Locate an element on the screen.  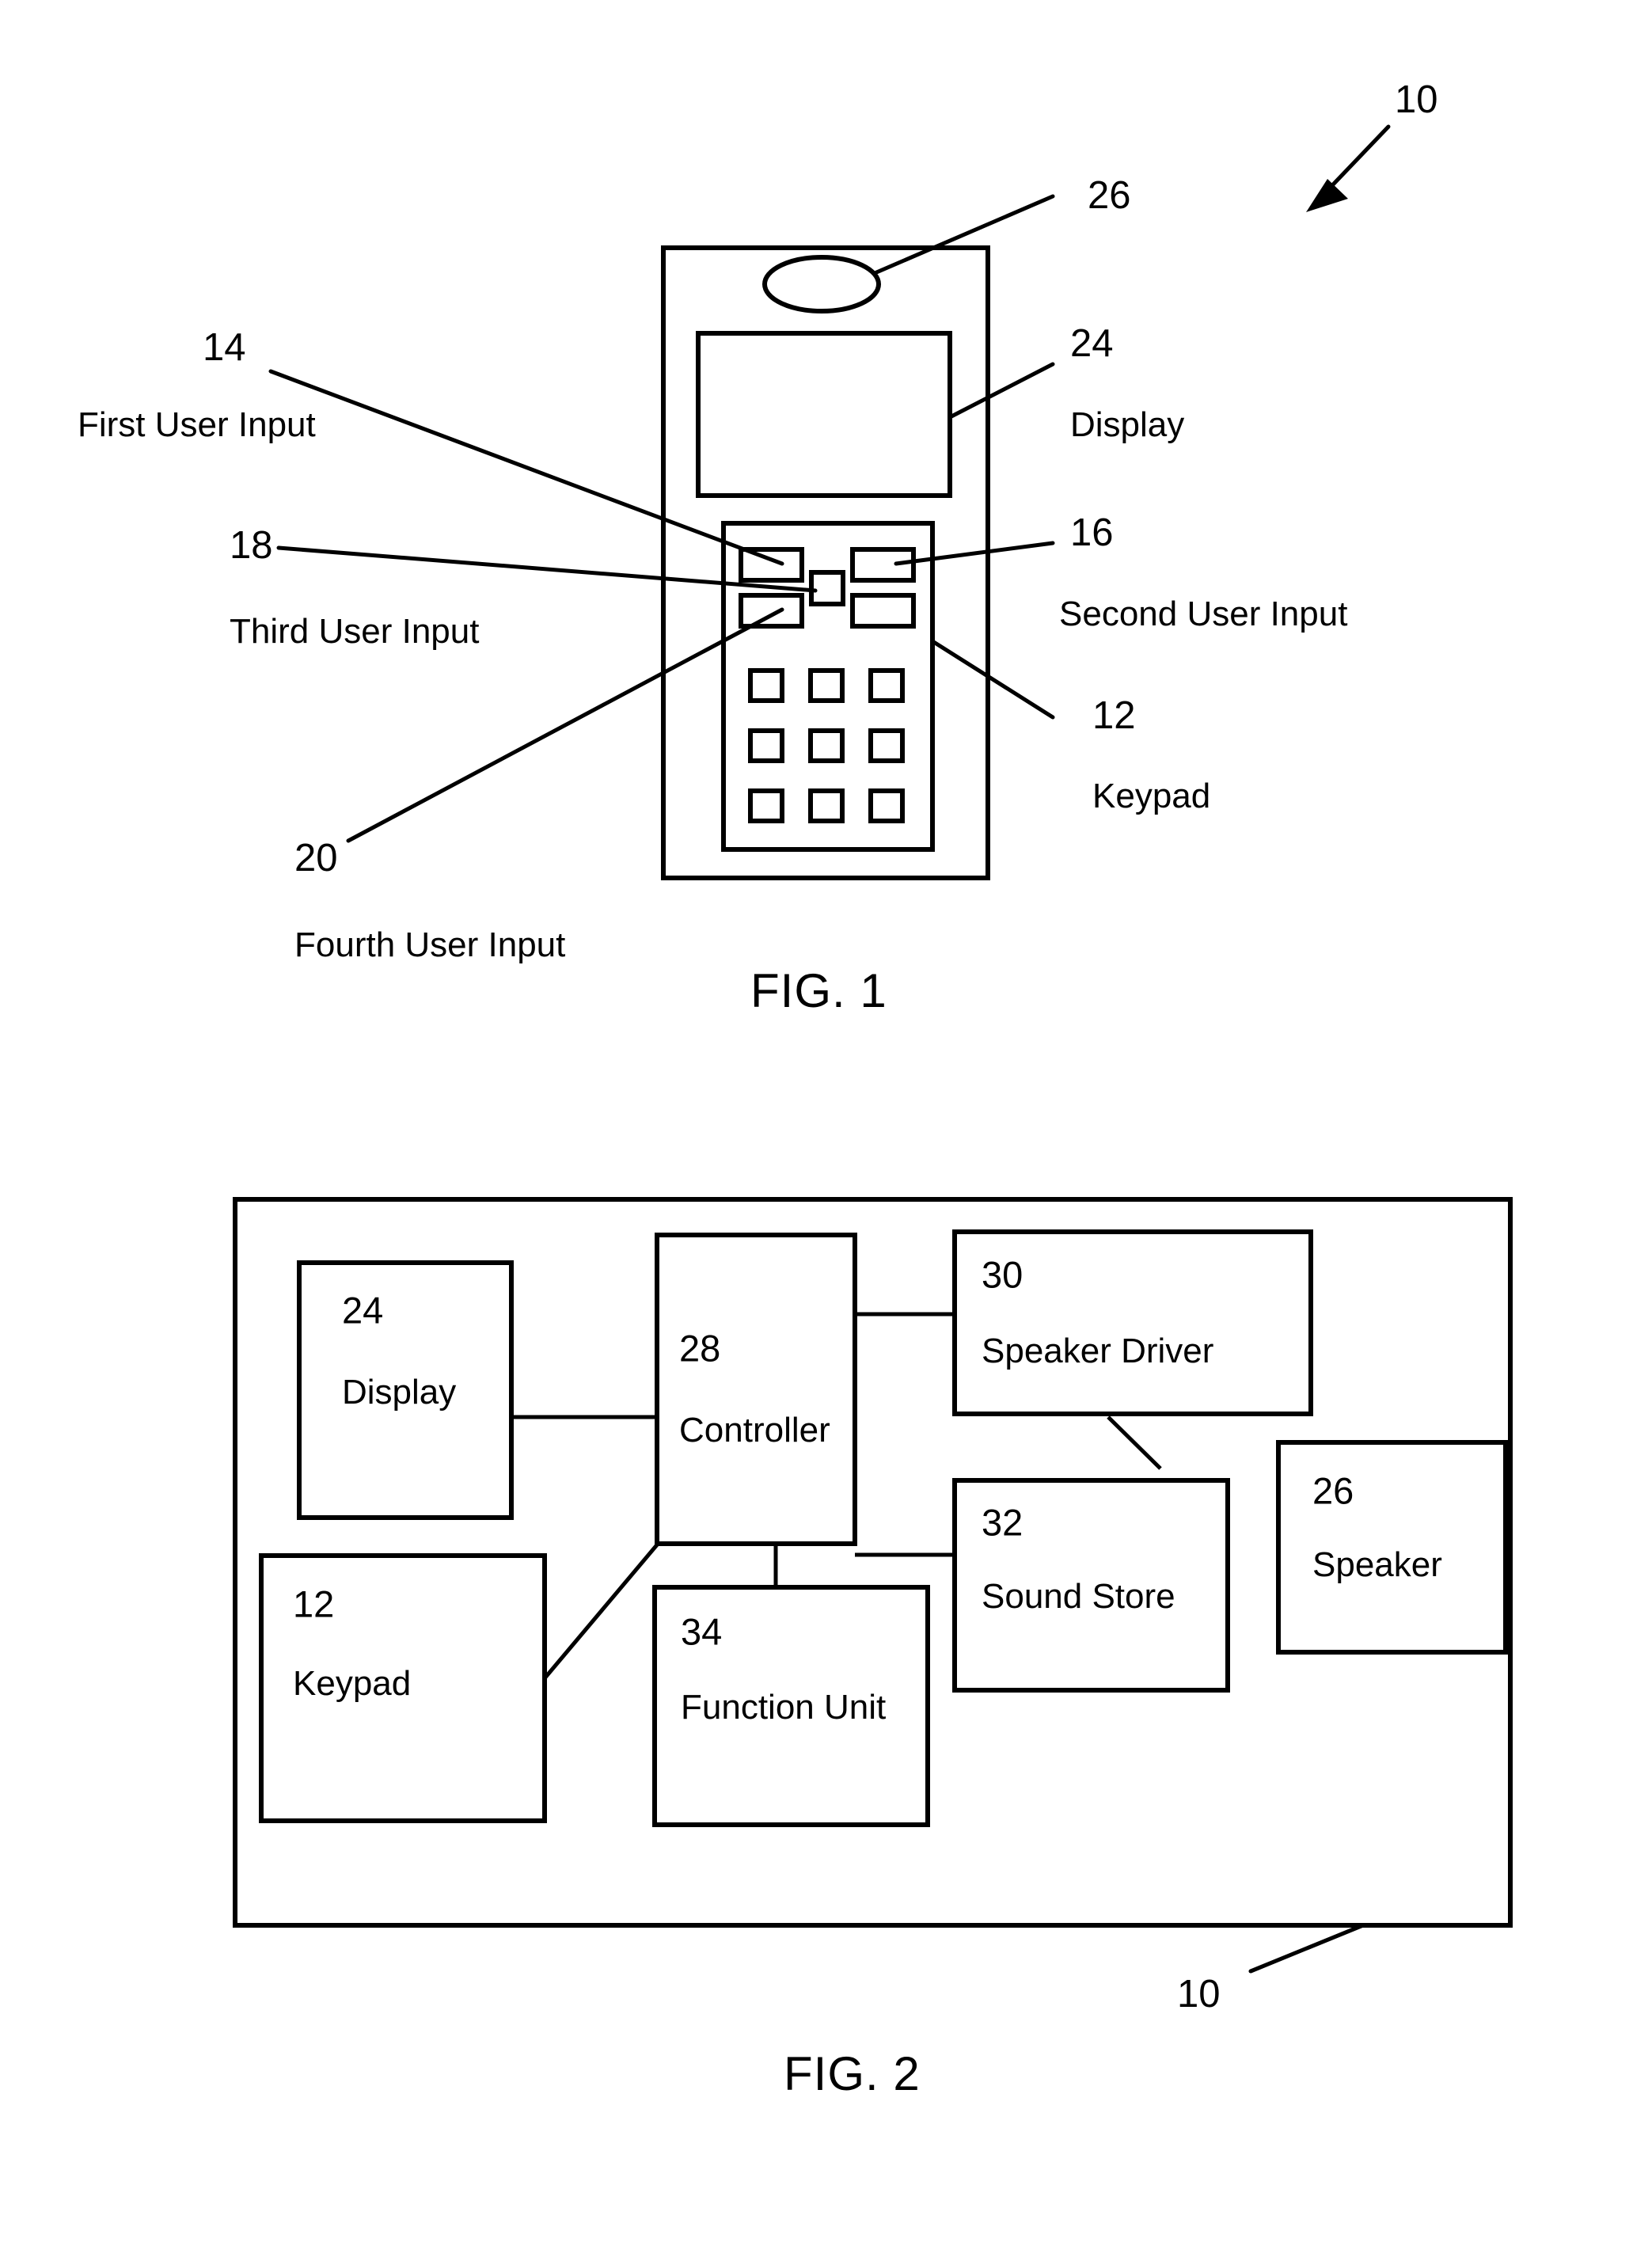
connector-keypad-controller is located at coordinates (601, 1610).